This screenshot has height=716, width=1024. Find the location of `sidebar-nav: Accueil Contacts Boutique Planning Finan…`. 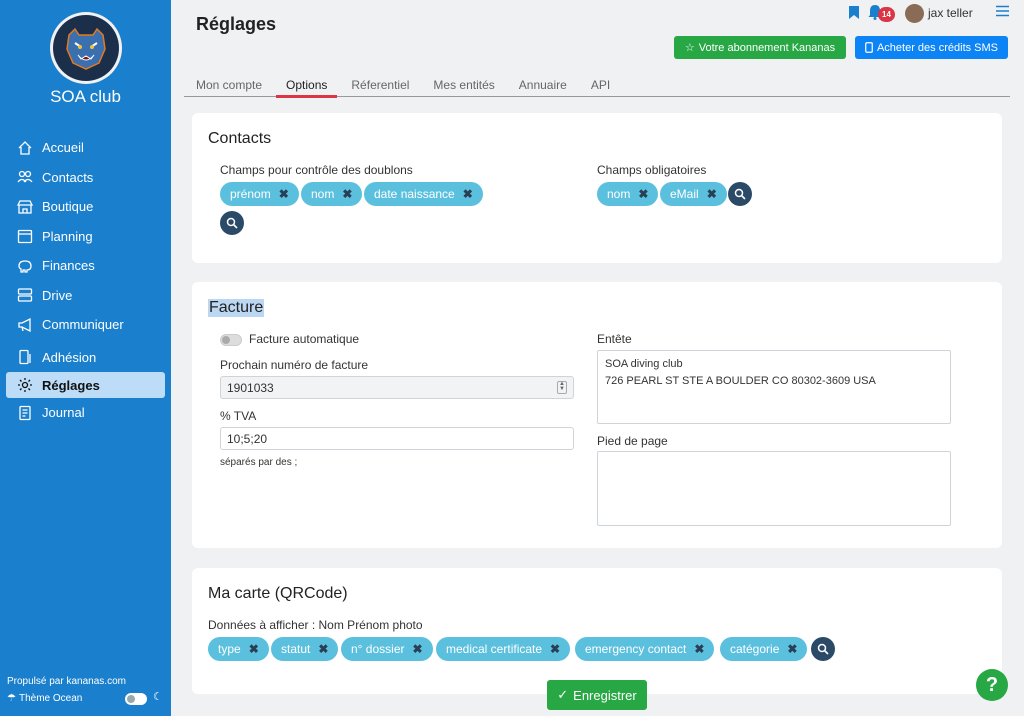

sidebar-nav: Accueil Contacts Boutique Planning Finan… is located at coordinates (85, 280).